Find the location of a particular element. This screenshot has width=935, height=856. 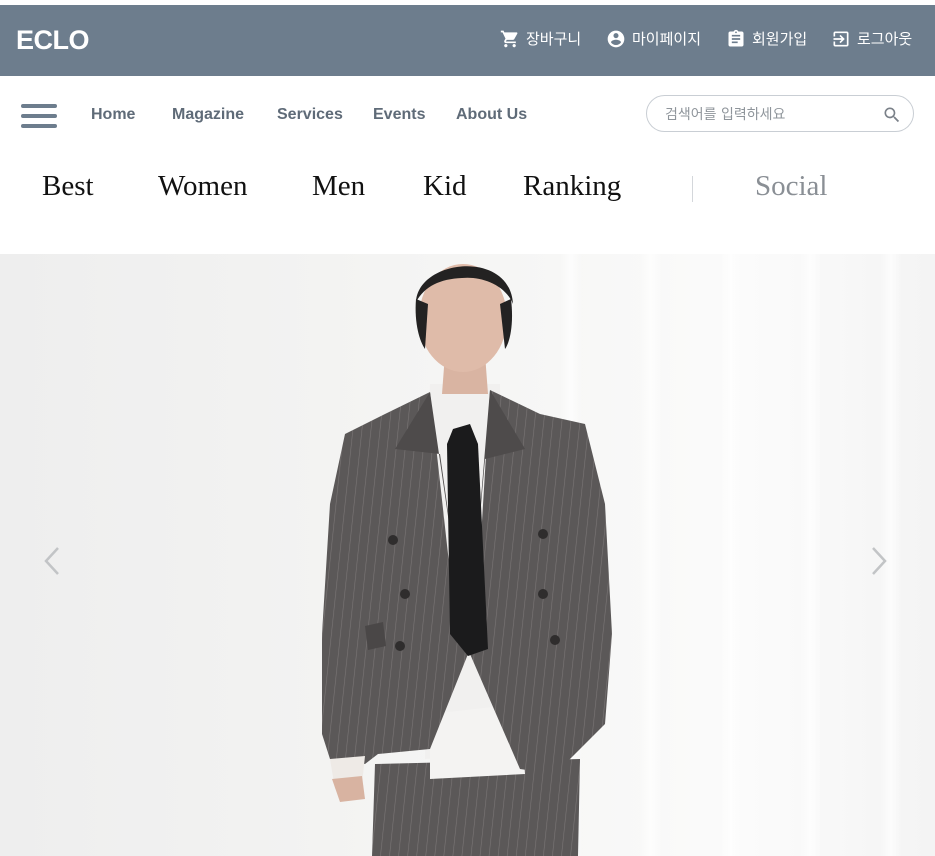

nav-home: Home is located at coordinates (113, 115).